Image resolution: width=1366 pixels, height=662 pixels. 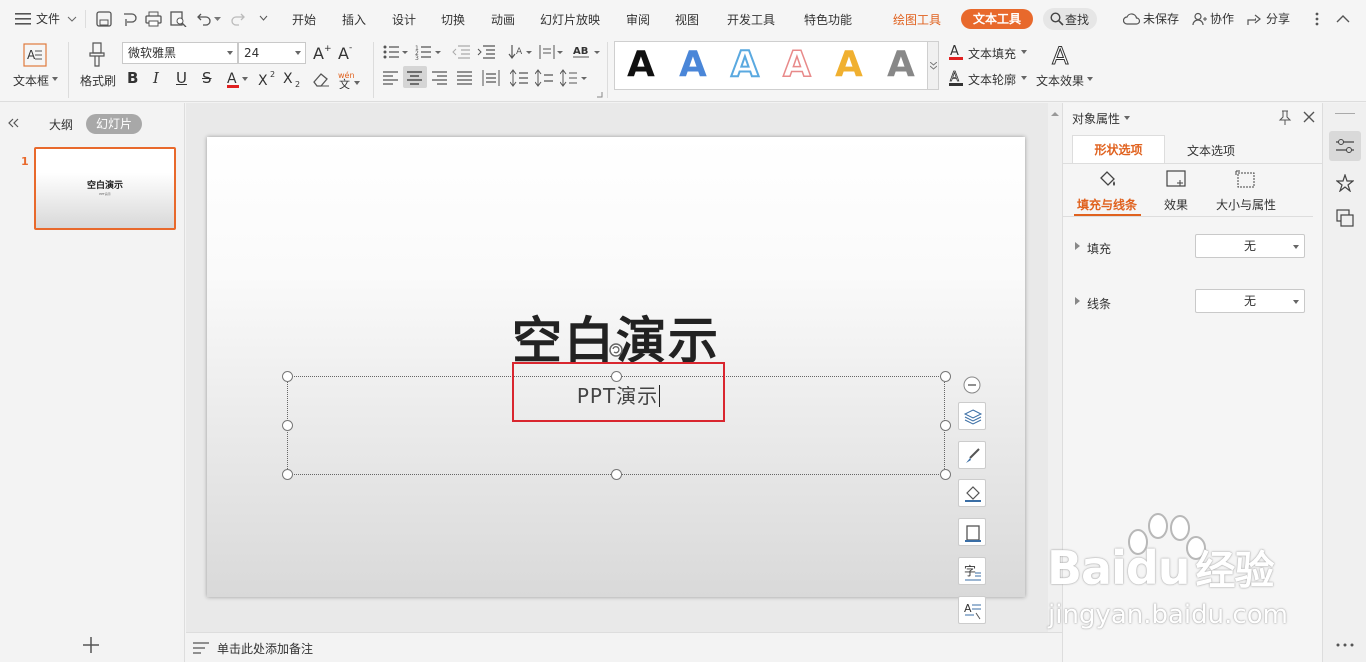 I want to click on text-outline-icon: A, so click(x=957, y=77).